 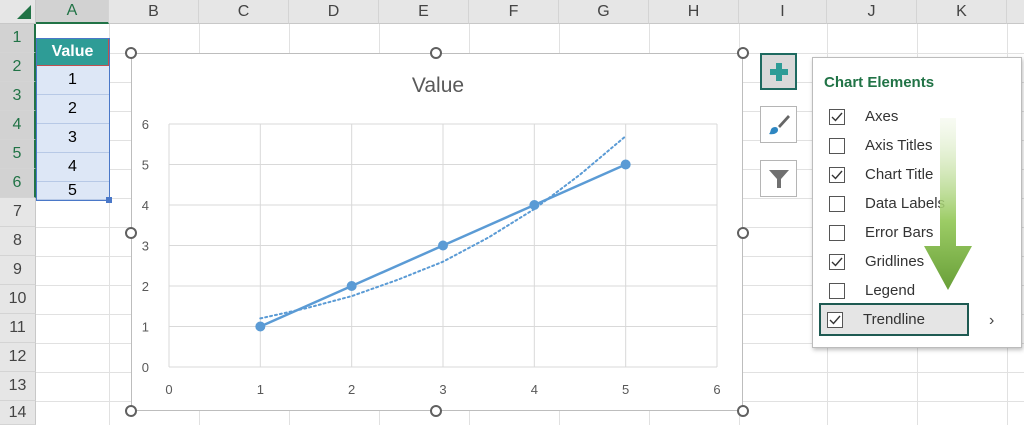 What do you see at coordinates (743, 53) in the screenshot?
I see `resize-handle-top-right` at bounding box center [743, 53].